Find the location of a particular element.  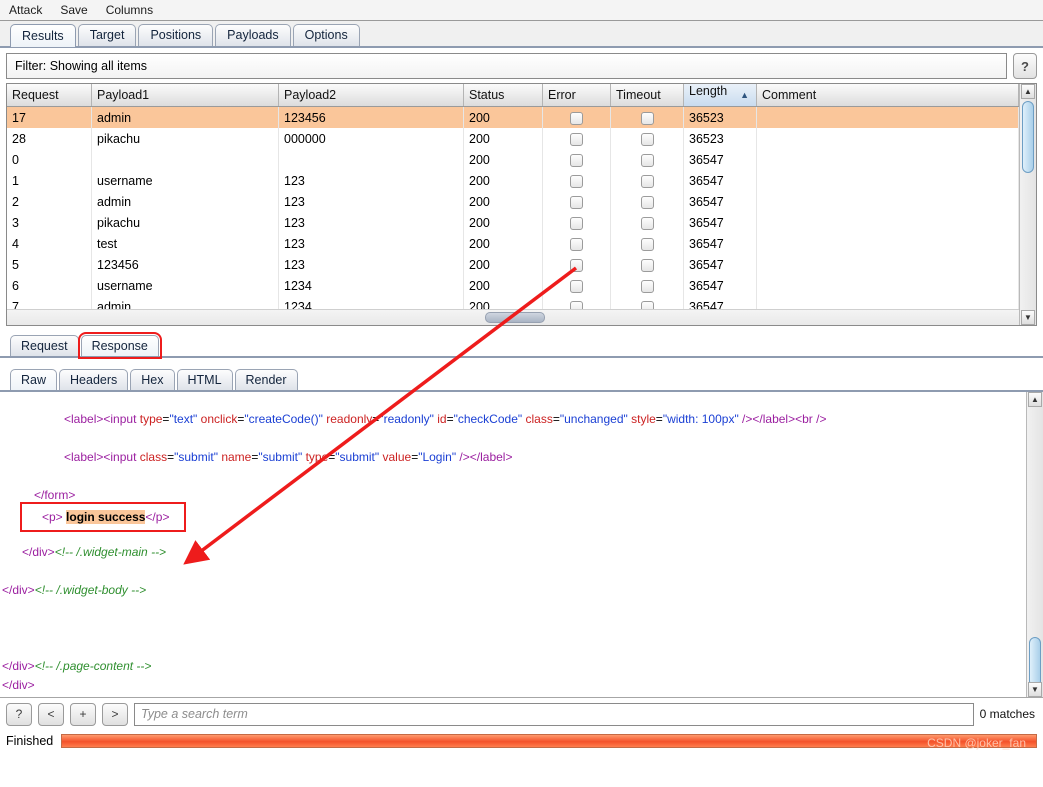

table-row: 0 200 36547 is located at coordinates (513, 159).